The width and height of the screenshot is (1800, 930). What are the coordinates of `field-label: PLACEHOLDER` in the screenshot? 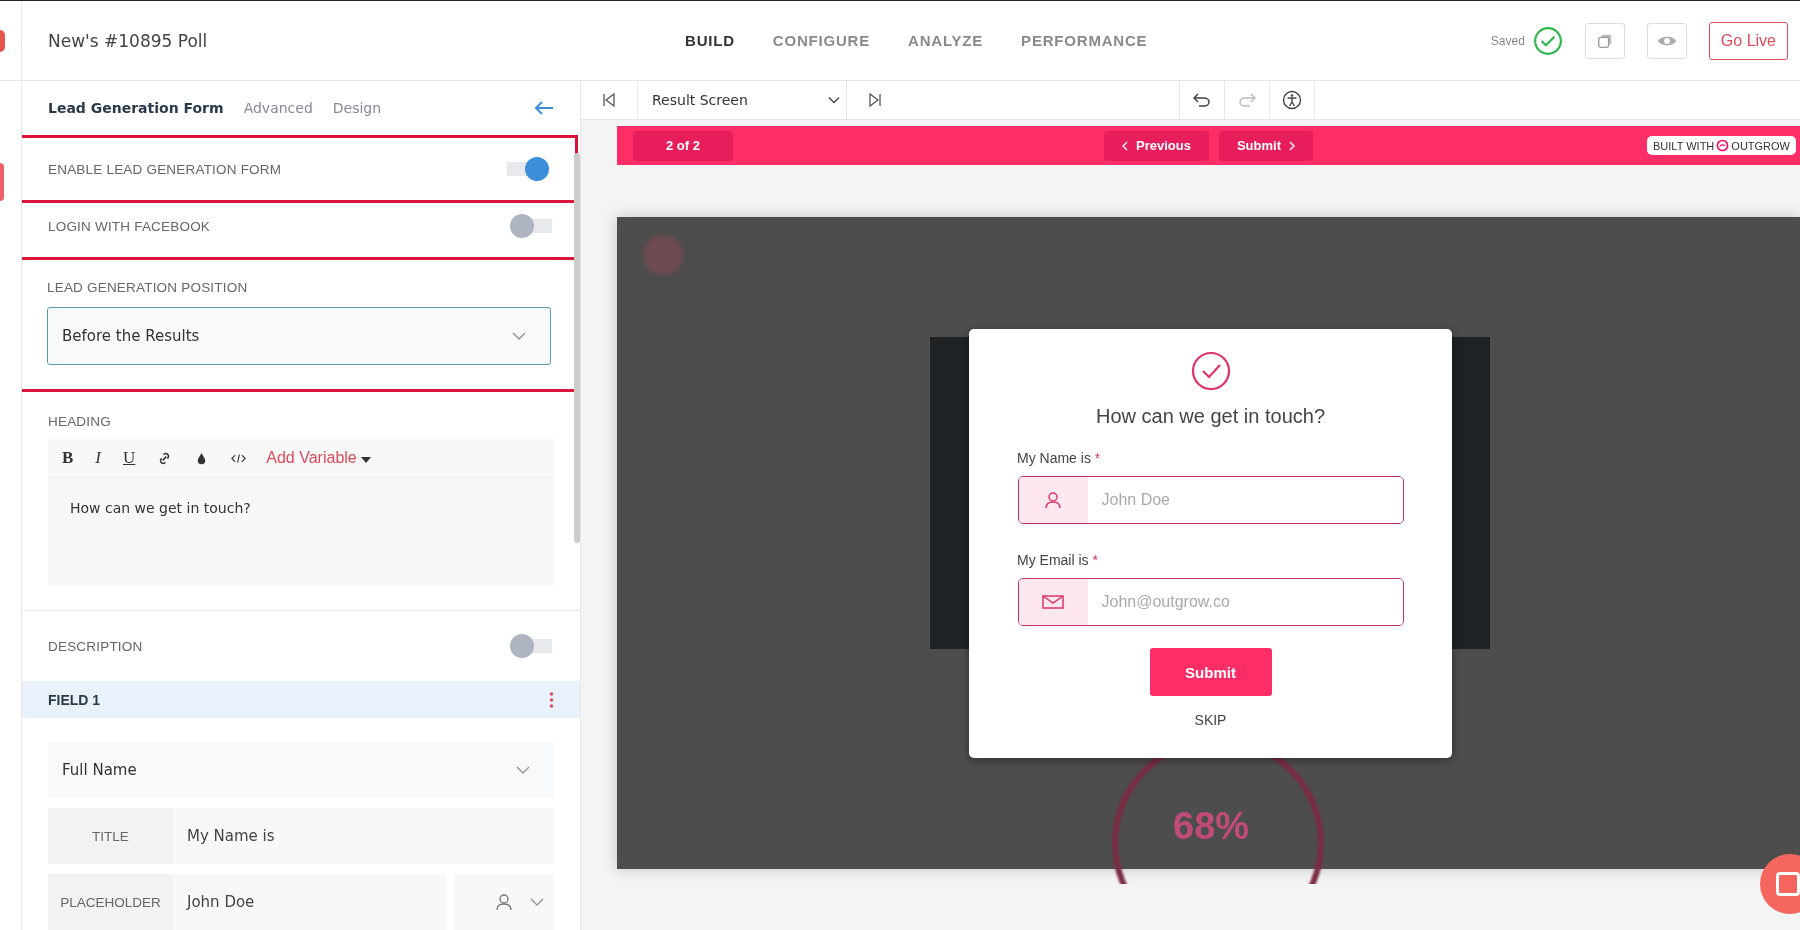 It's located at (110, 902).